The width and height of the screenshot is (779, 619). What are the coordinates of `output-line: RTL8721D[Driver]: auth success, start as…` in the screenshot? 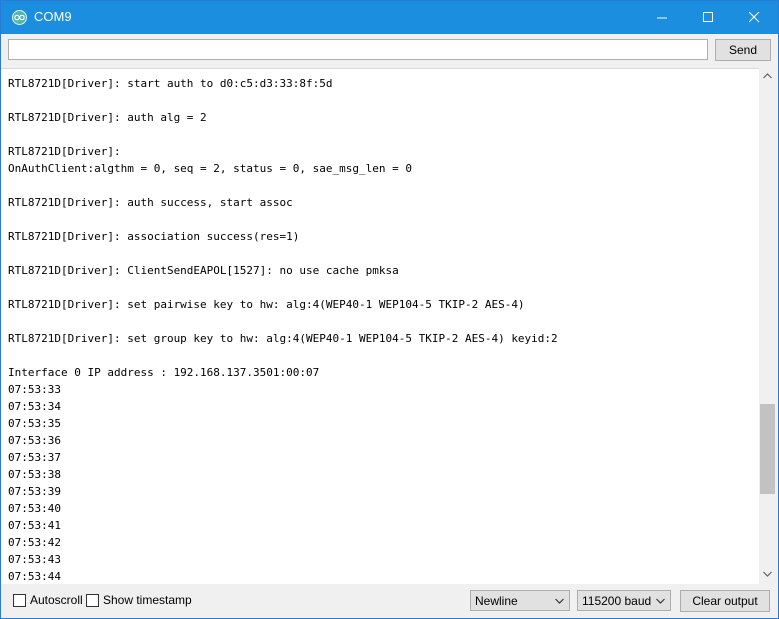 It's located at (150, 202).